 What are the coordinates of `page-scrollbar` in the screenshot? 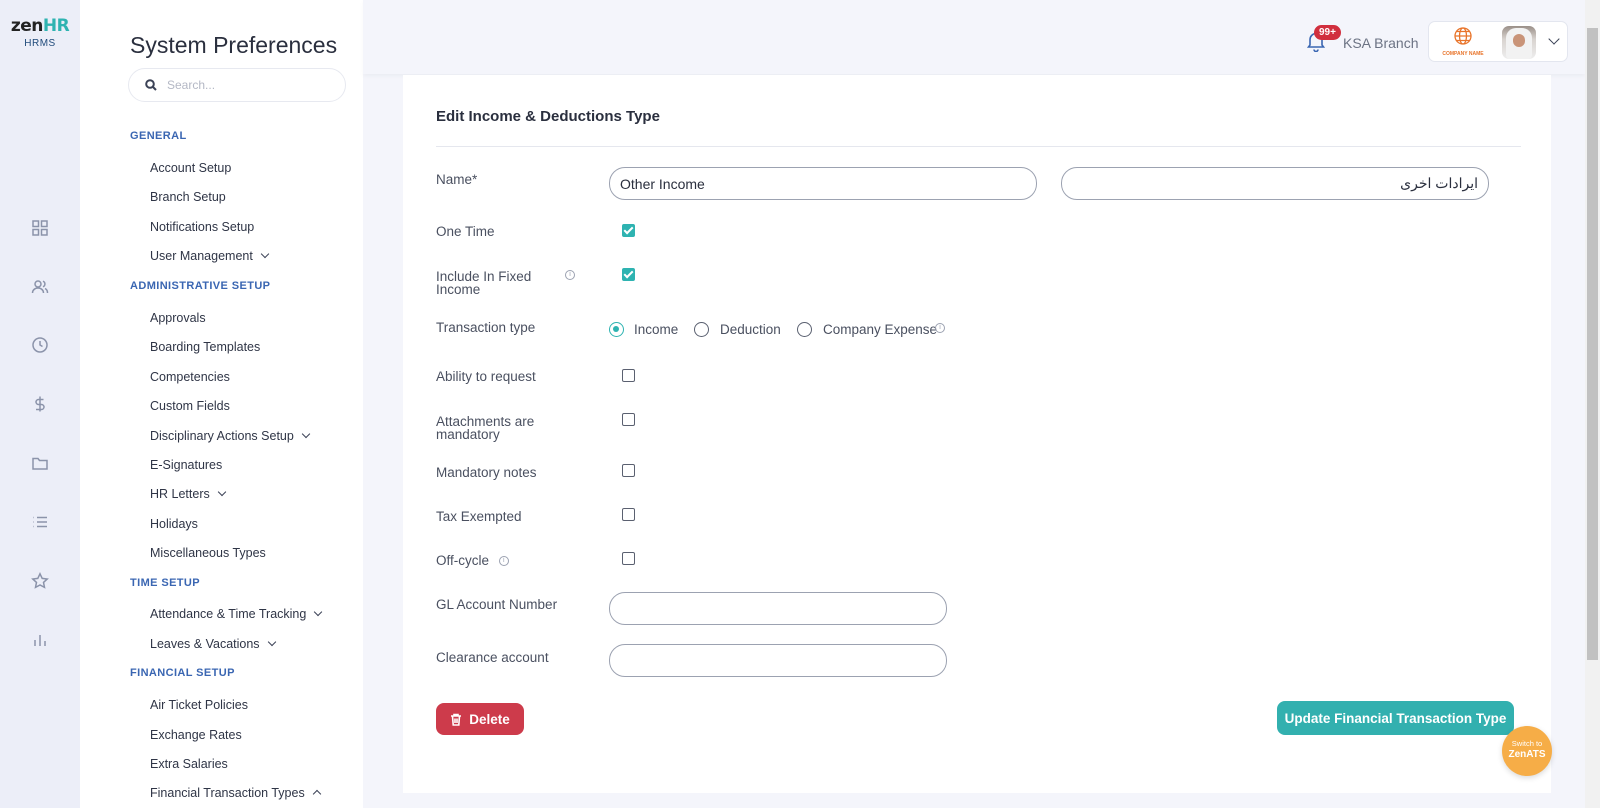 It's located at (1592, 404).